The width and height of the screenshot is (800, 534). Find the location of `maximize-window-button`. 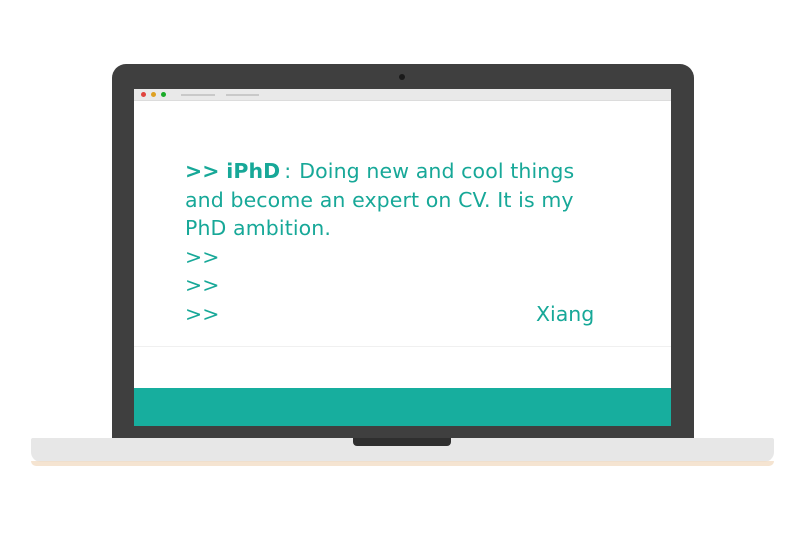

maximize-window-button is located at coordinates (163, 94).